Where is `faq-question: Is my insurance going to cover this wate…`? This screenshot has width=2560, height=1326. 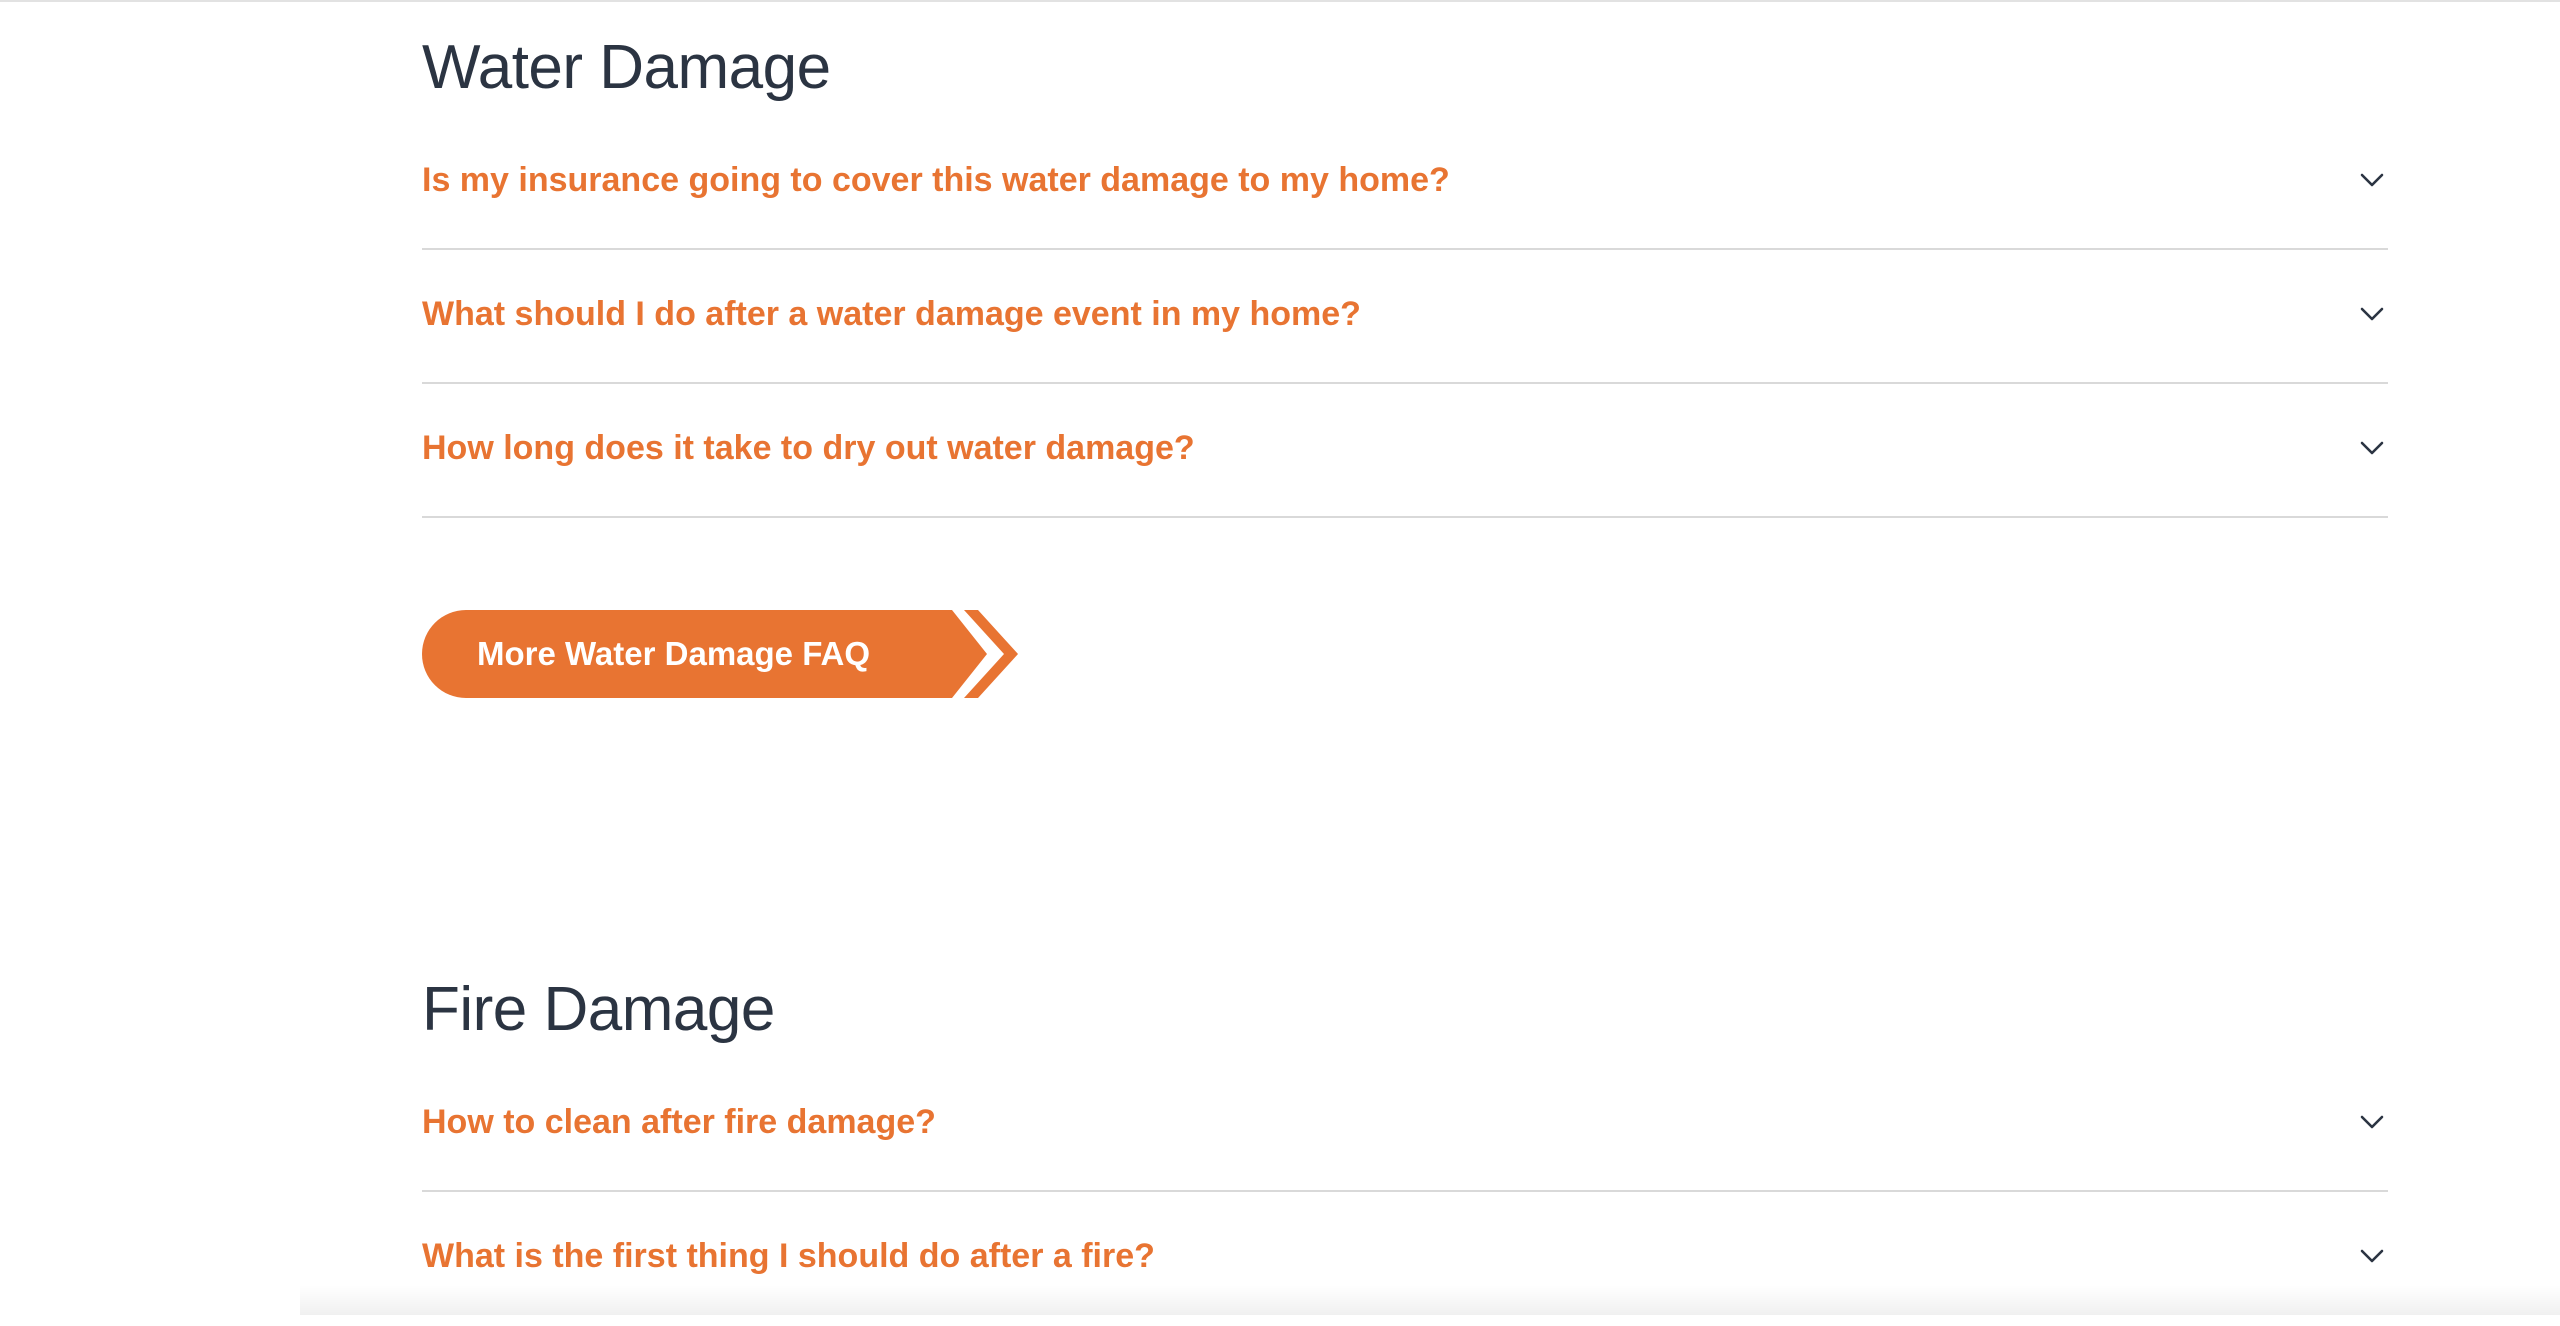
faq-question: Is my insurance going to cover this wate… is located at coordinates (936, 180).